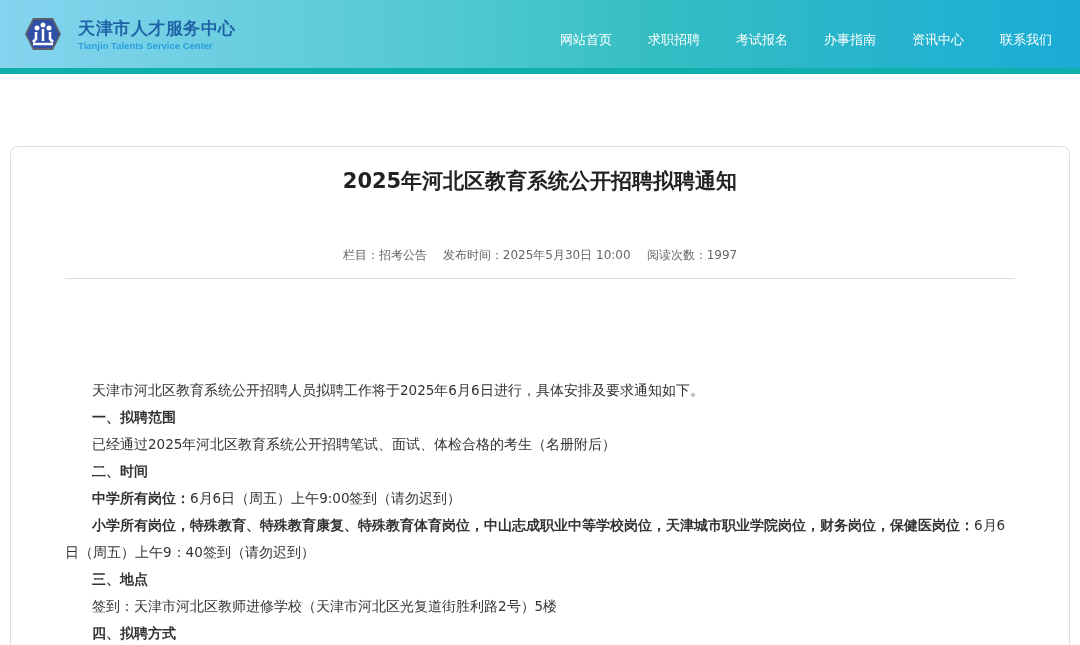 Image resolution: width=1080 pixels, height=645 pixels. I want to click on paragraph: 中学所有岗位：6月6日（周五）上午9:00签到（请勿迟到）, so click(277, 498).